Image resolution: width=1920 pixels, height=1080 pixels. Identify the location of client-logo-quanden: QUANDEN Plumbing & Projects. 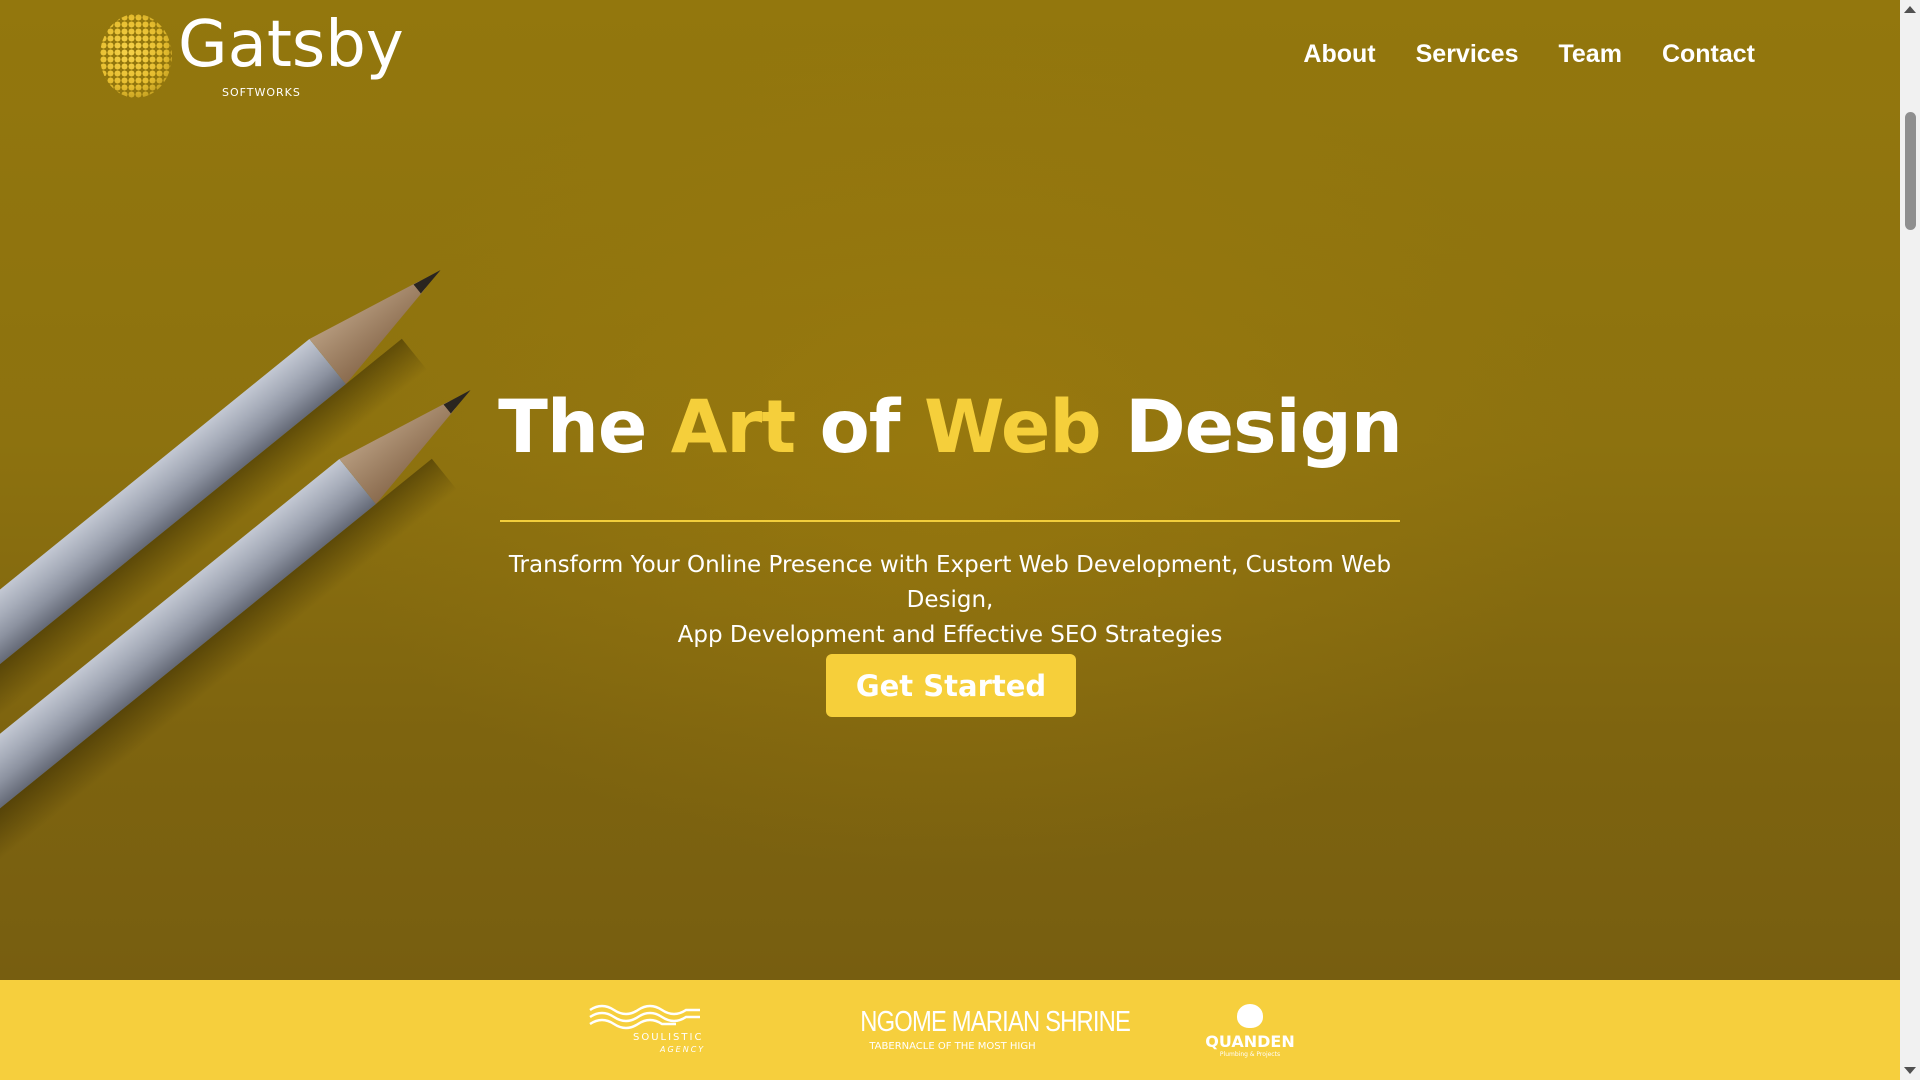
(1250, 1031).